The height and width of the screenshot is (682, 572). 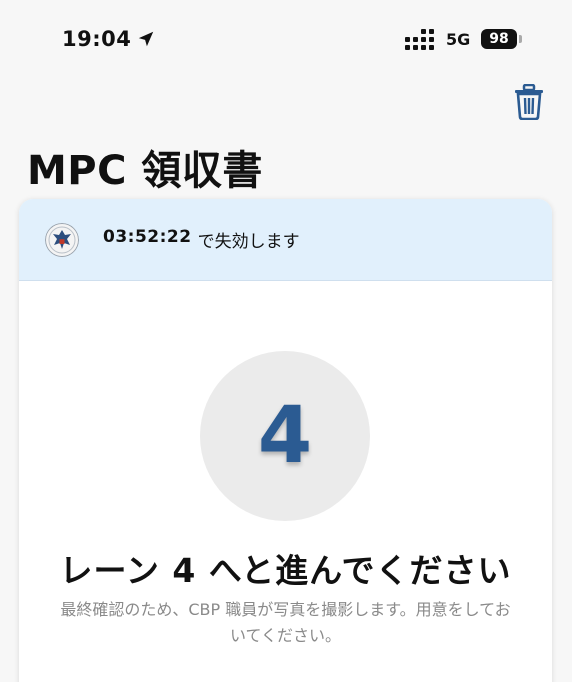 I want to click on lane-number: 4, so click(x=285, y=436).